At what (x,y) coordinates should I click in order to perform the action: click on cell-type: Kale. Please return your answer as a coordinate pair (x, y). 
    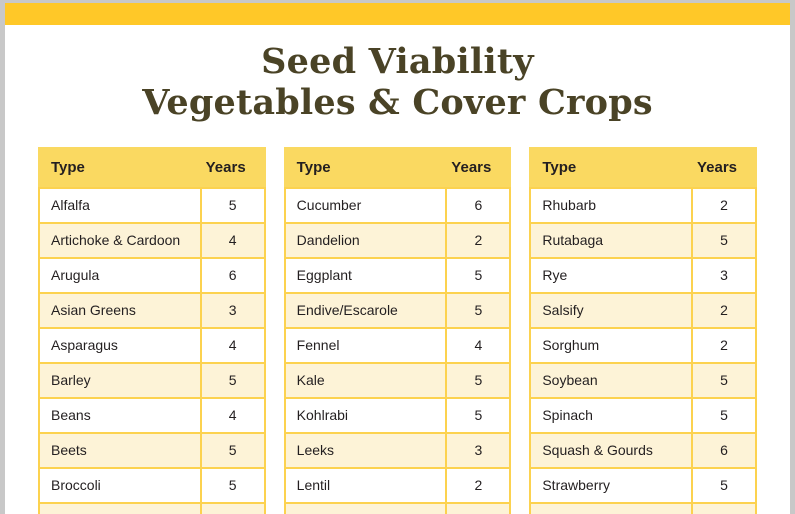
    Looking at the image, I should click on (365, 380).